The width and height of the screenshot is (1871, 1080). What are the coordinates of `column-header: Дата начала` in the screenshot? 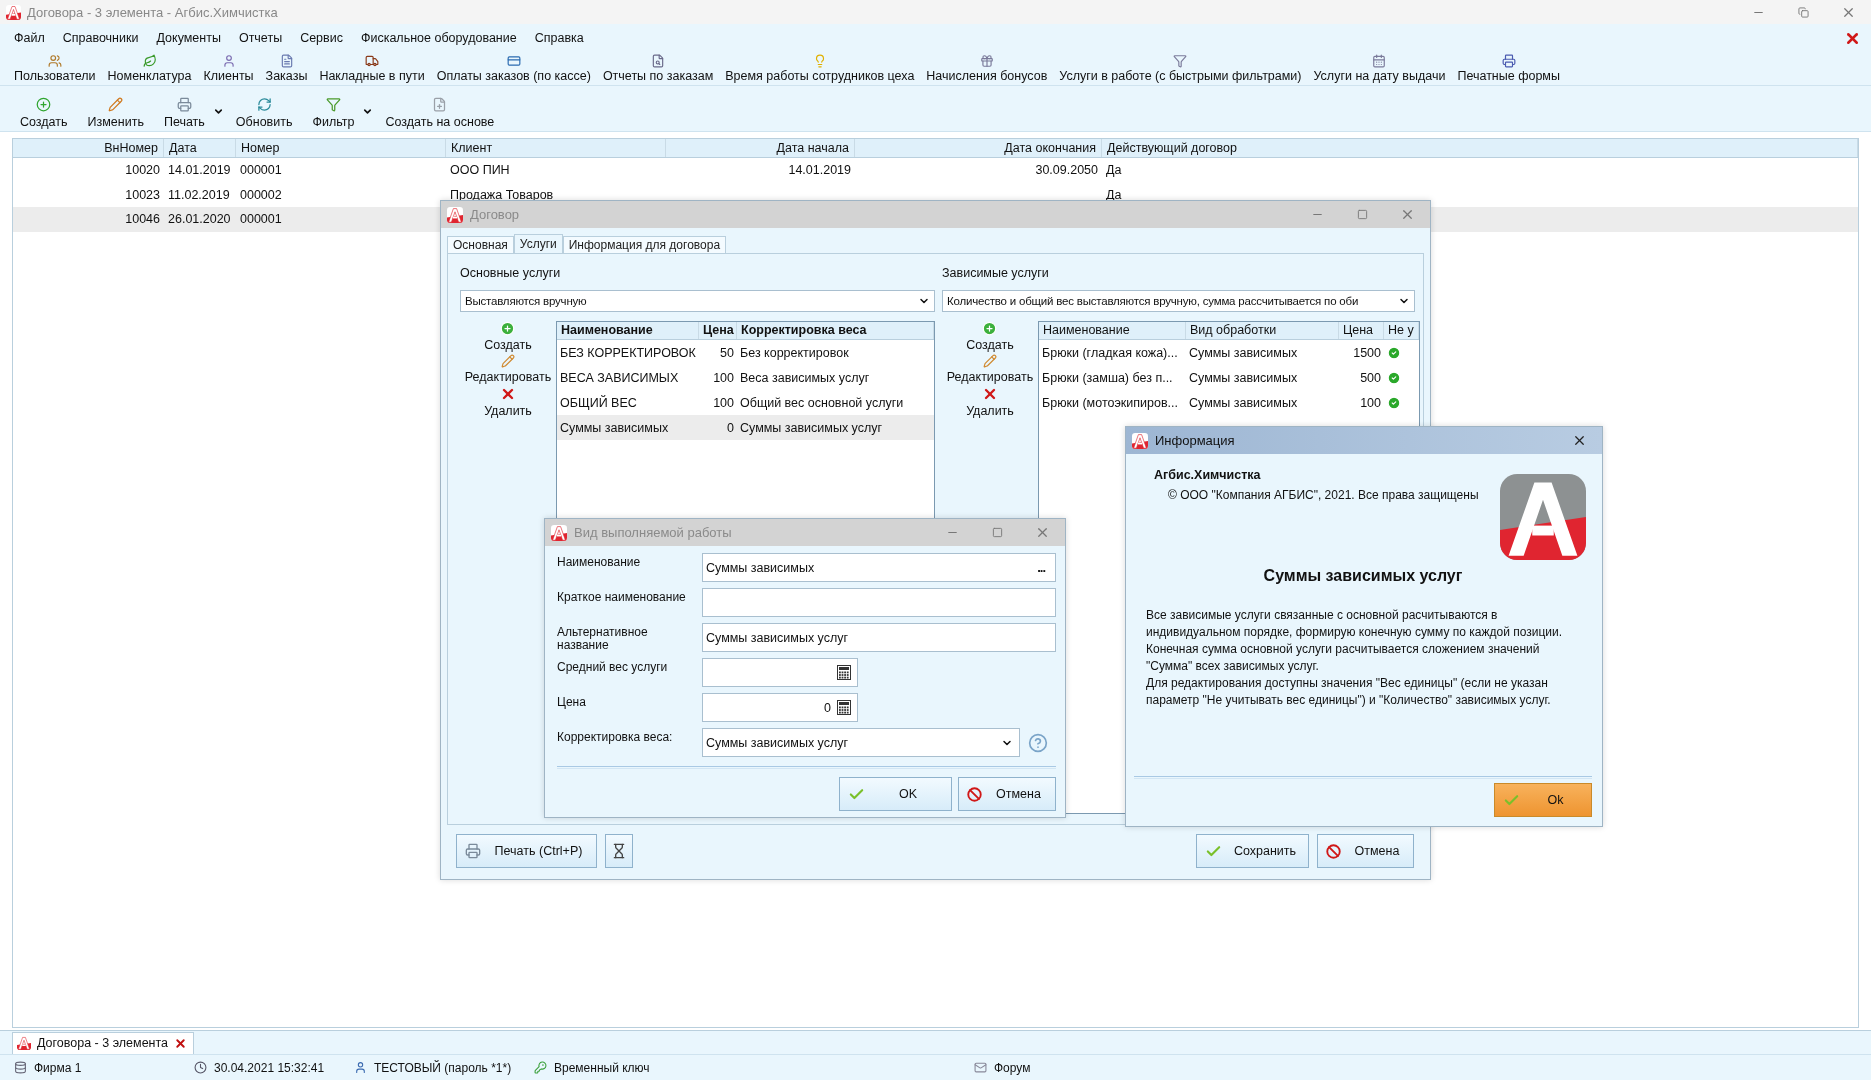 It's located at (760, 148).